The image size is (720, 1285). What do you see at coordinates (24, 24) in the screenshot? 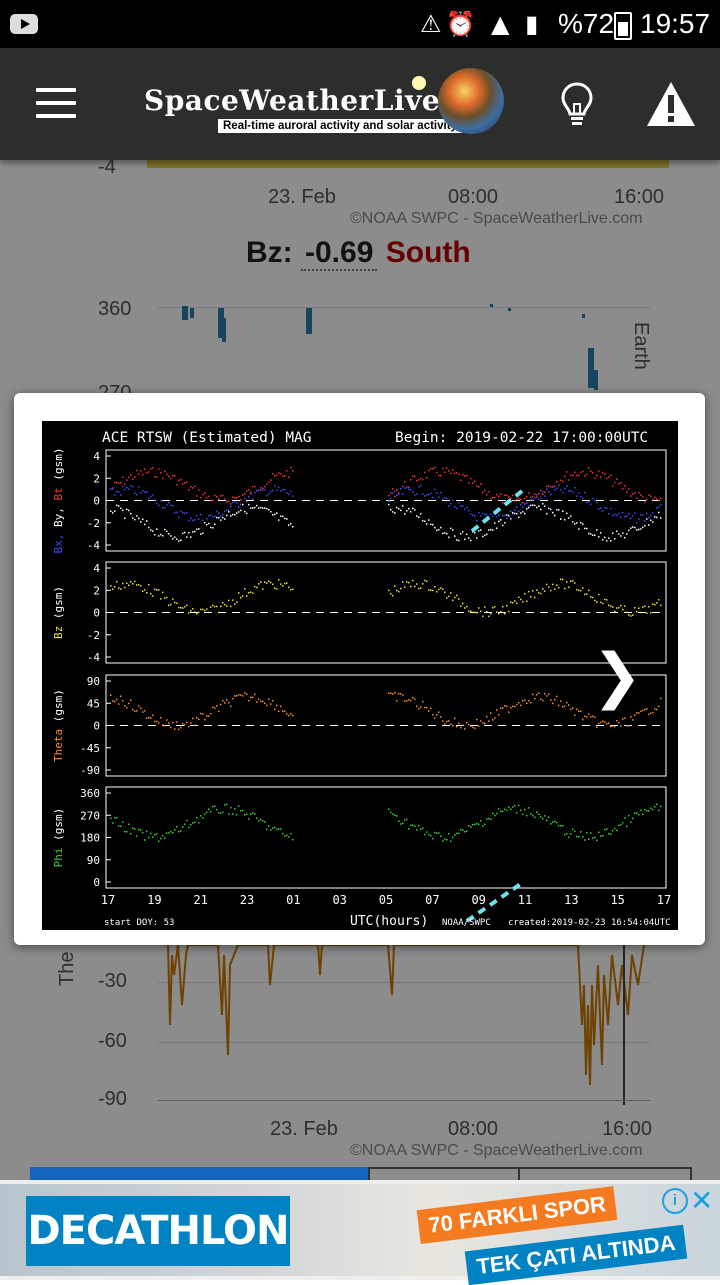
I see `youtube-notification-icon` at bounding box center [24, 24].